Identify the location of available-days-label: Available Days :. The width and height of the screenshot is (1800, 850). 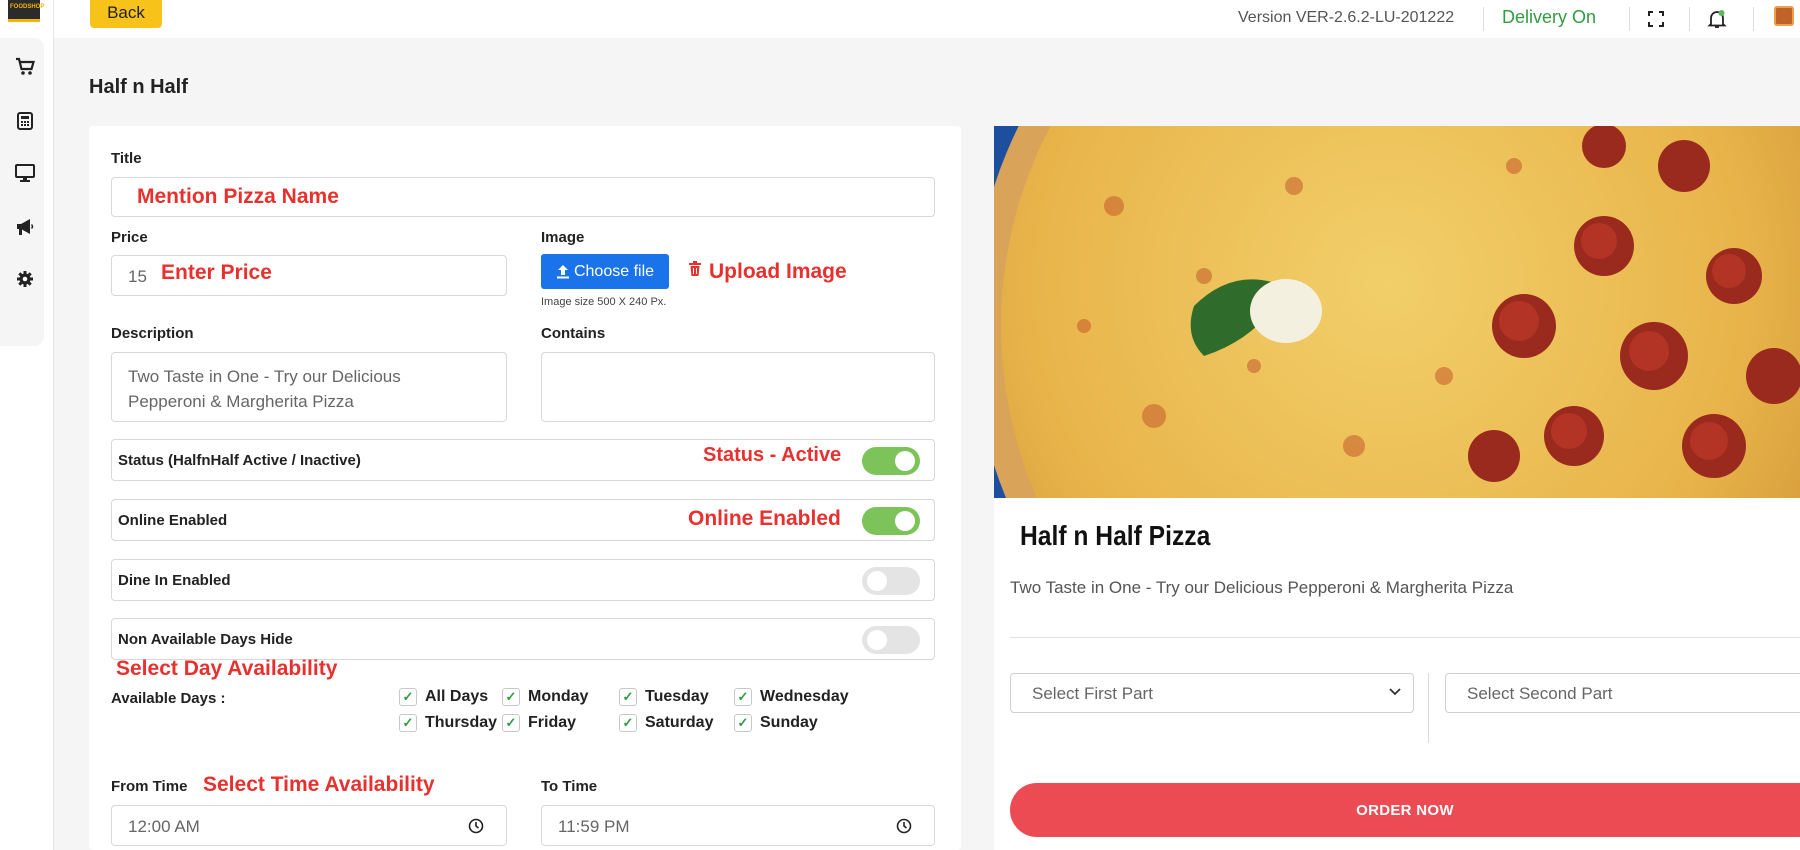
(168, 698).